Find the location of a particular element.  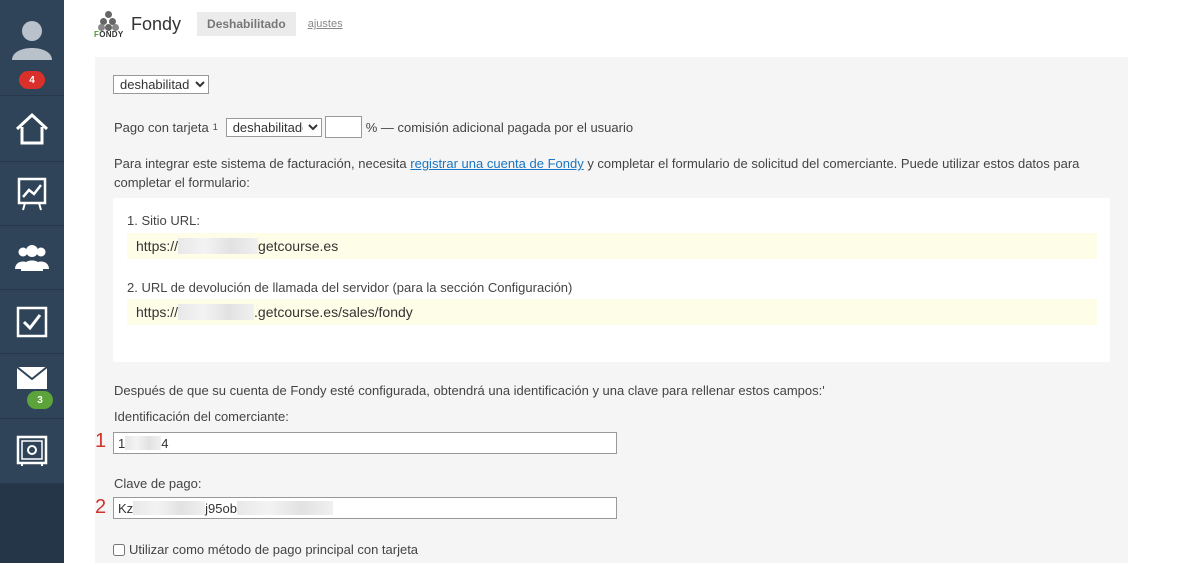

primary-method-checkbox is located at coordinates (119, 549).